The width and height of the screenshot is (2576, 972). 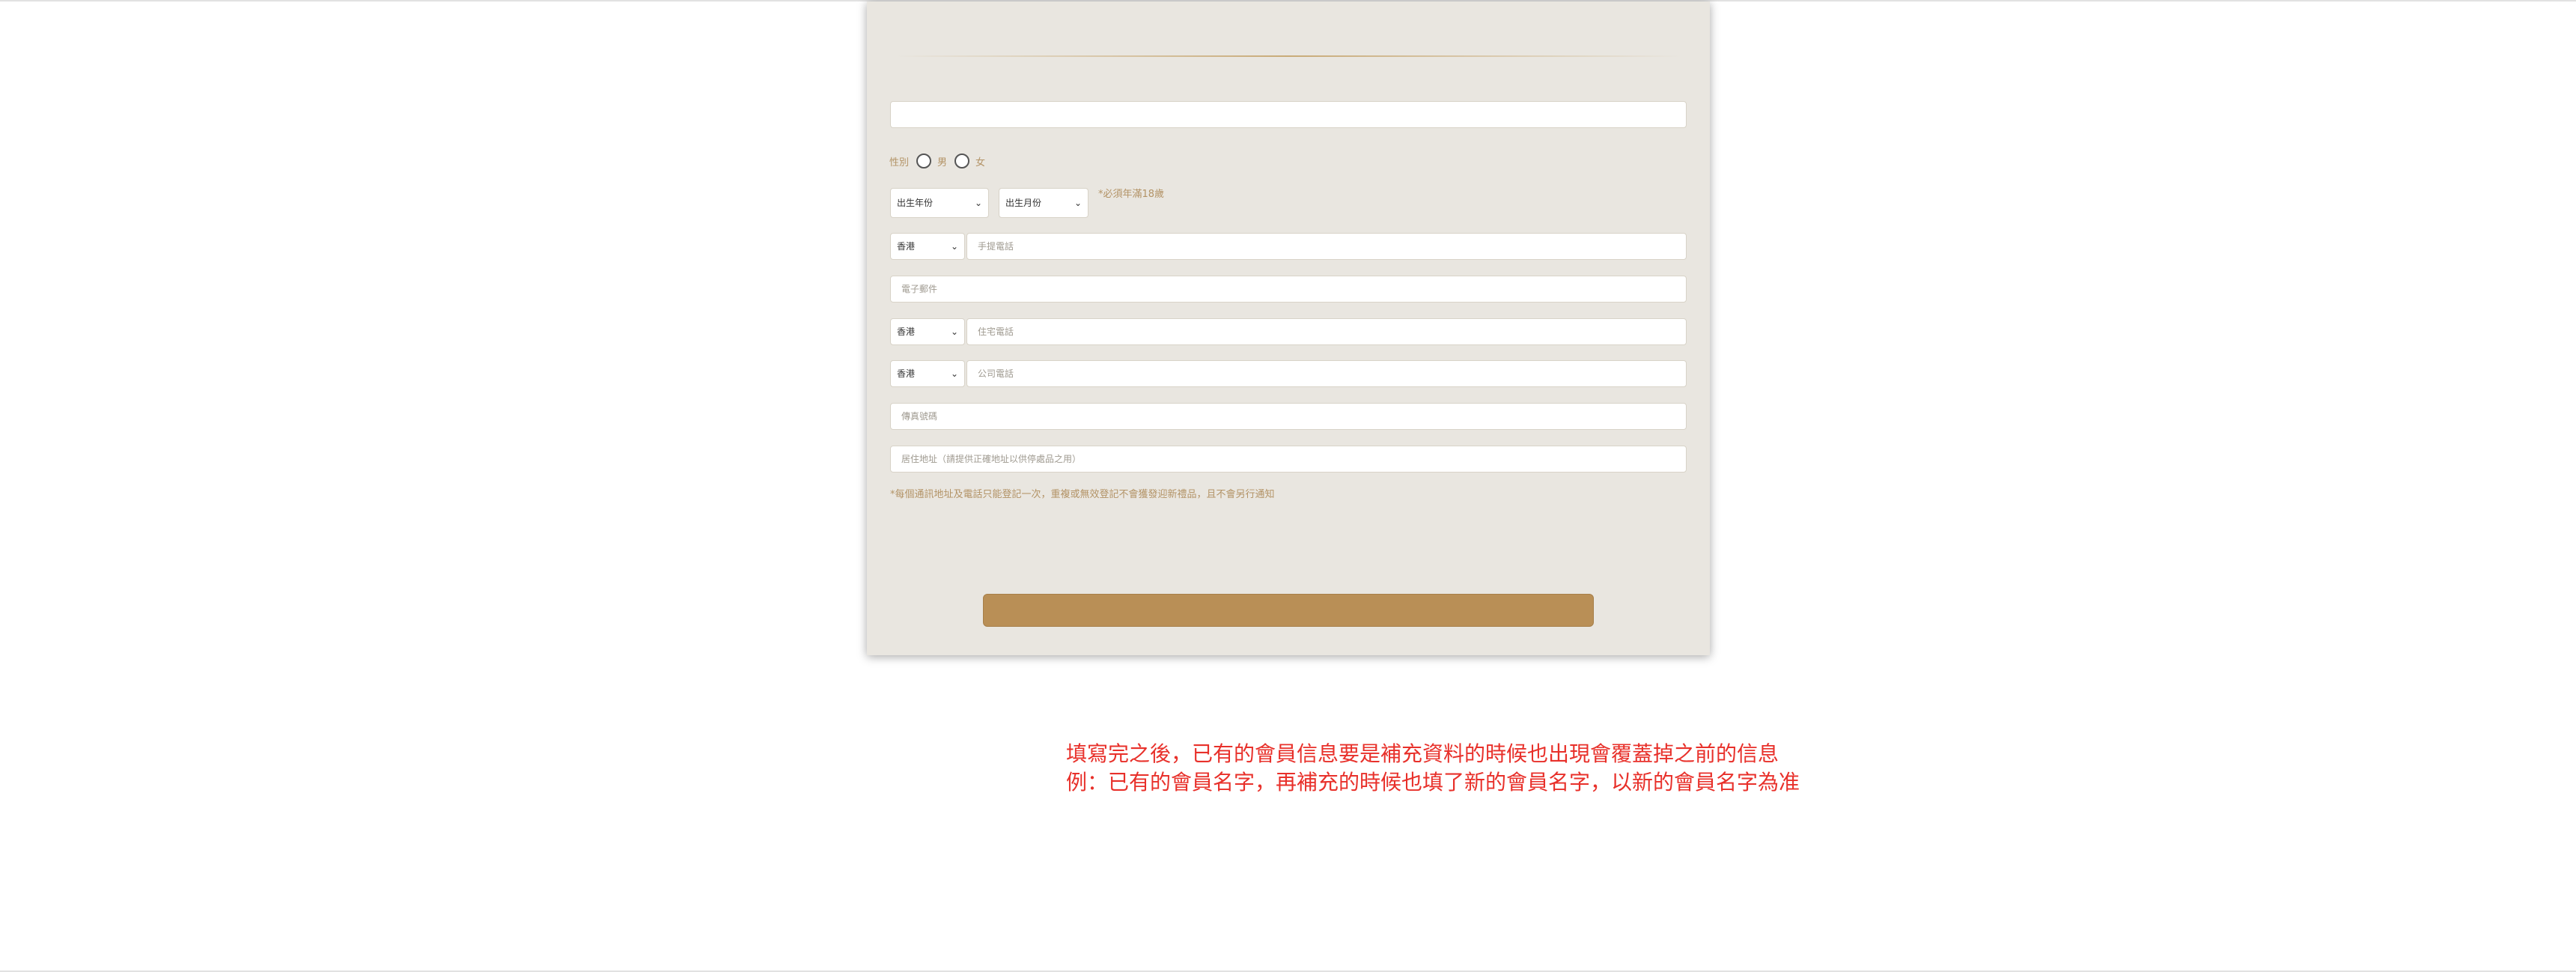 What do you see at coordinates (1082, 494) in the screenshot?
I see `registration-footnote: *每個通訊地址及電話只能登記一次，重複或無效登記不會獲發迎新禮品，且不會另行通知` at bounding box center [1082, 494].